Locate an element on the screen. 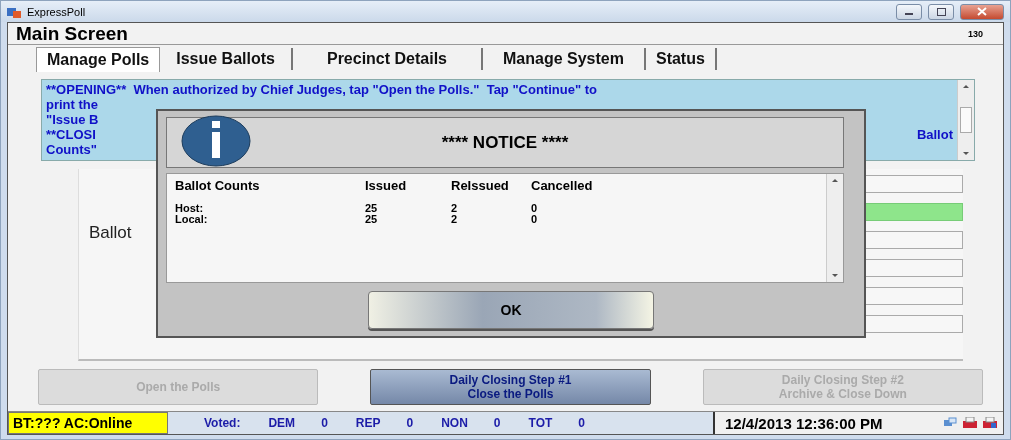 Image resolution: width=1011 pixels, height=440 pixels. maximize-button is located at coordinates (941, 11).